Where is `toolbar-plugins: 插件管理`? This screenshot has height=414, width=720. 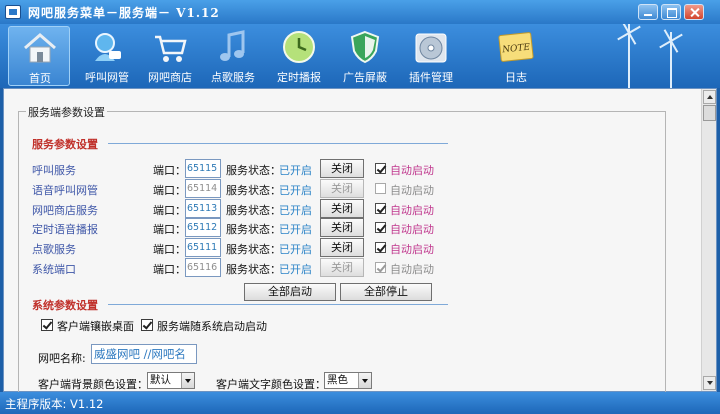 toolbar-plugins: 插件管理 is located at coordinates (431, 56).